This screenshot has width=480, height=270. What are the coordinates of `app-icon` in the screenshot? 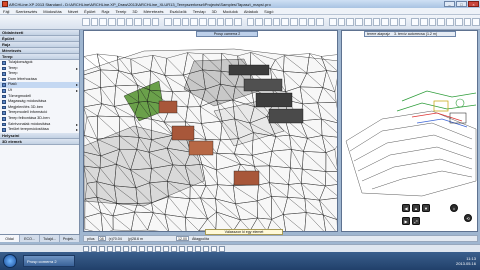 It's located at (5, 4).